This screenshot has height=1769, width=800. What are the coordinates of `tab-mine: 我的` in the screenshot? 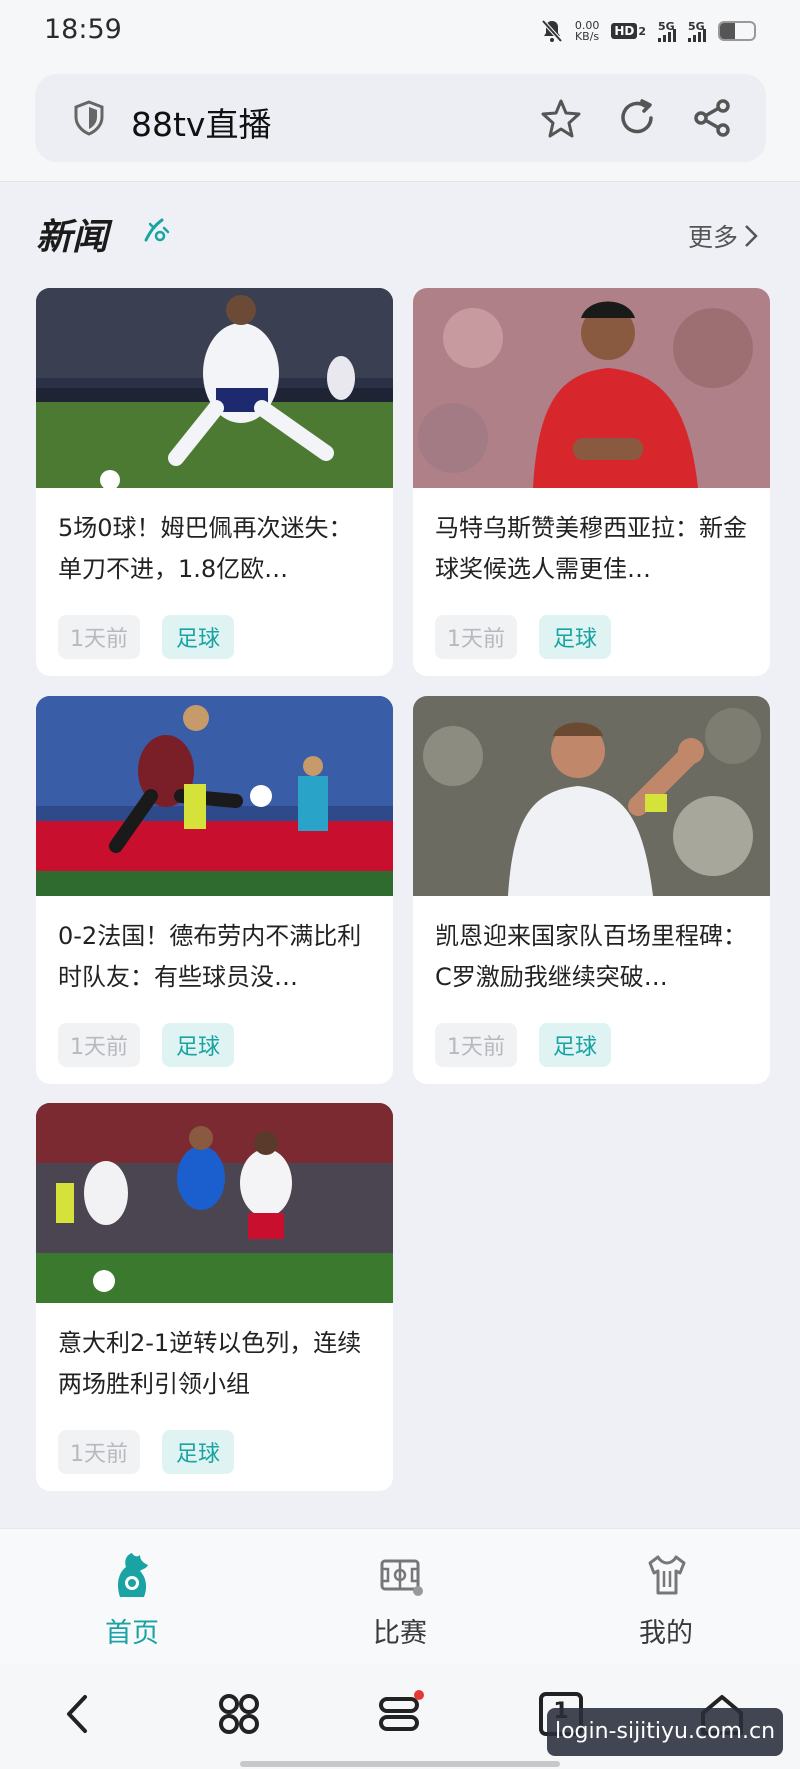 It's located at (666, 1596).